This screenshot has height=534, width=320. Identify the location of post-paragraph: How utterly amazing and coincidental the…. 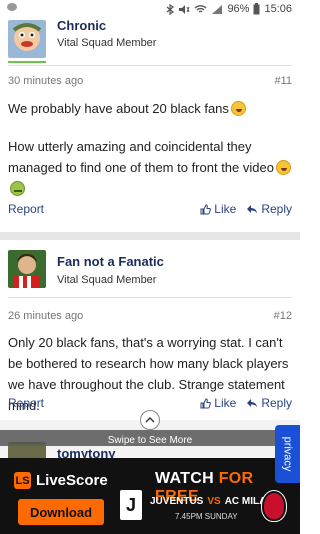
(141, 157).